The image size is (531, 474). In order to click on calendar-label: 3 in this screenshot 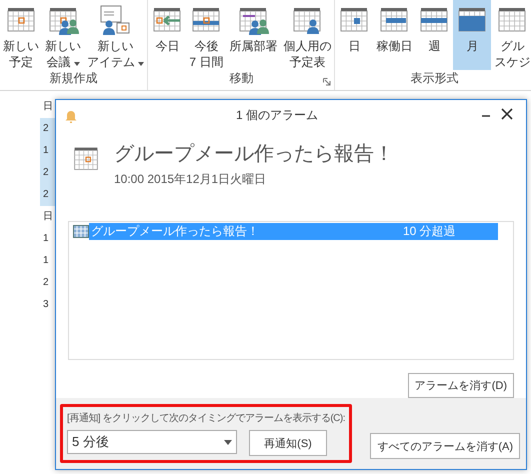, I will do `click(46, 305)`.